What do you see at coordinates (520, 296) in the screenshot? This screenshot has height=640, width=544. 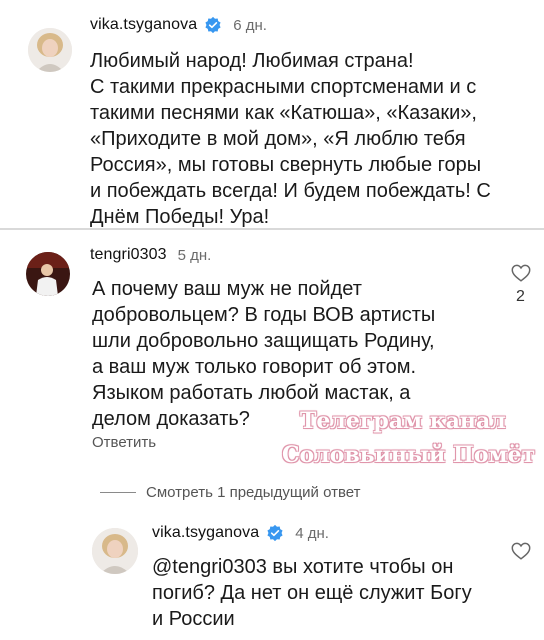 I see `like-count: 2` at bounding box center [520, 296].